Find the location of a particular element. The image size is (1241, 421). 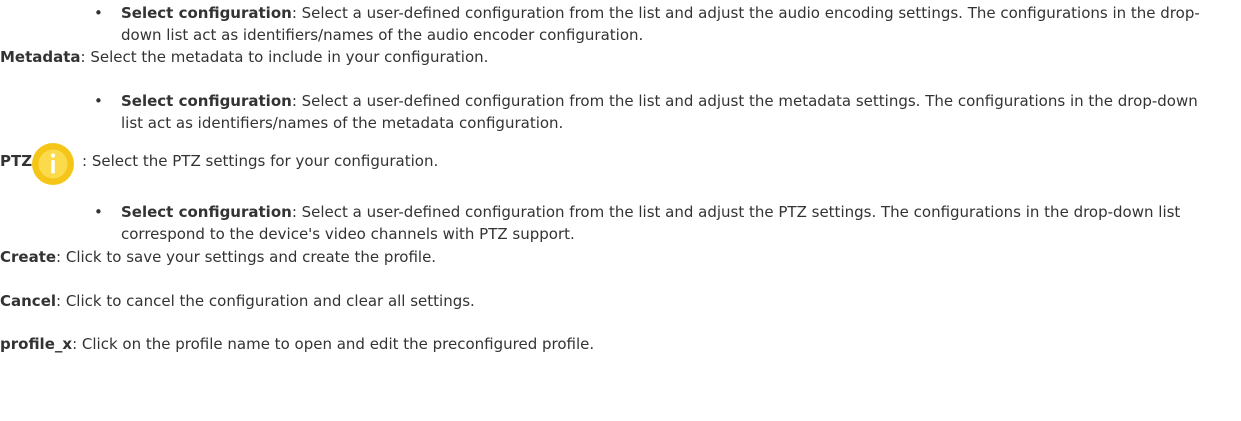

ptz-select-configuration-term: Select configuration is located at coordinates (206, 212).